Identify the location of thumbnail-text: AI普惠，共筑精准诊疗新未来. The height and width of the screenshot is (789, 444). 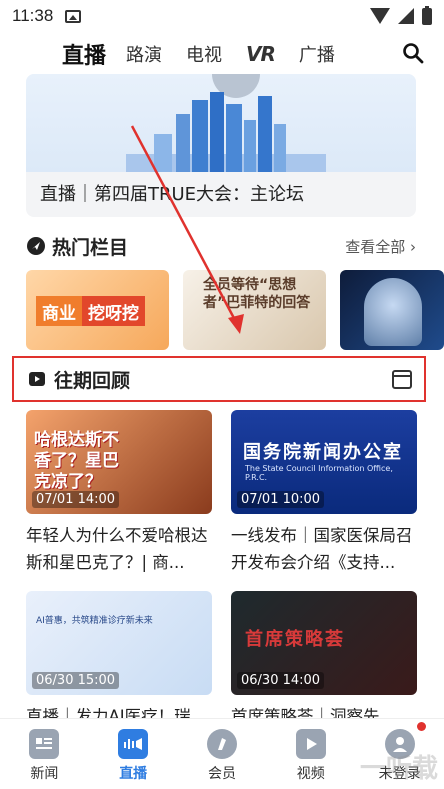
(94, 621).